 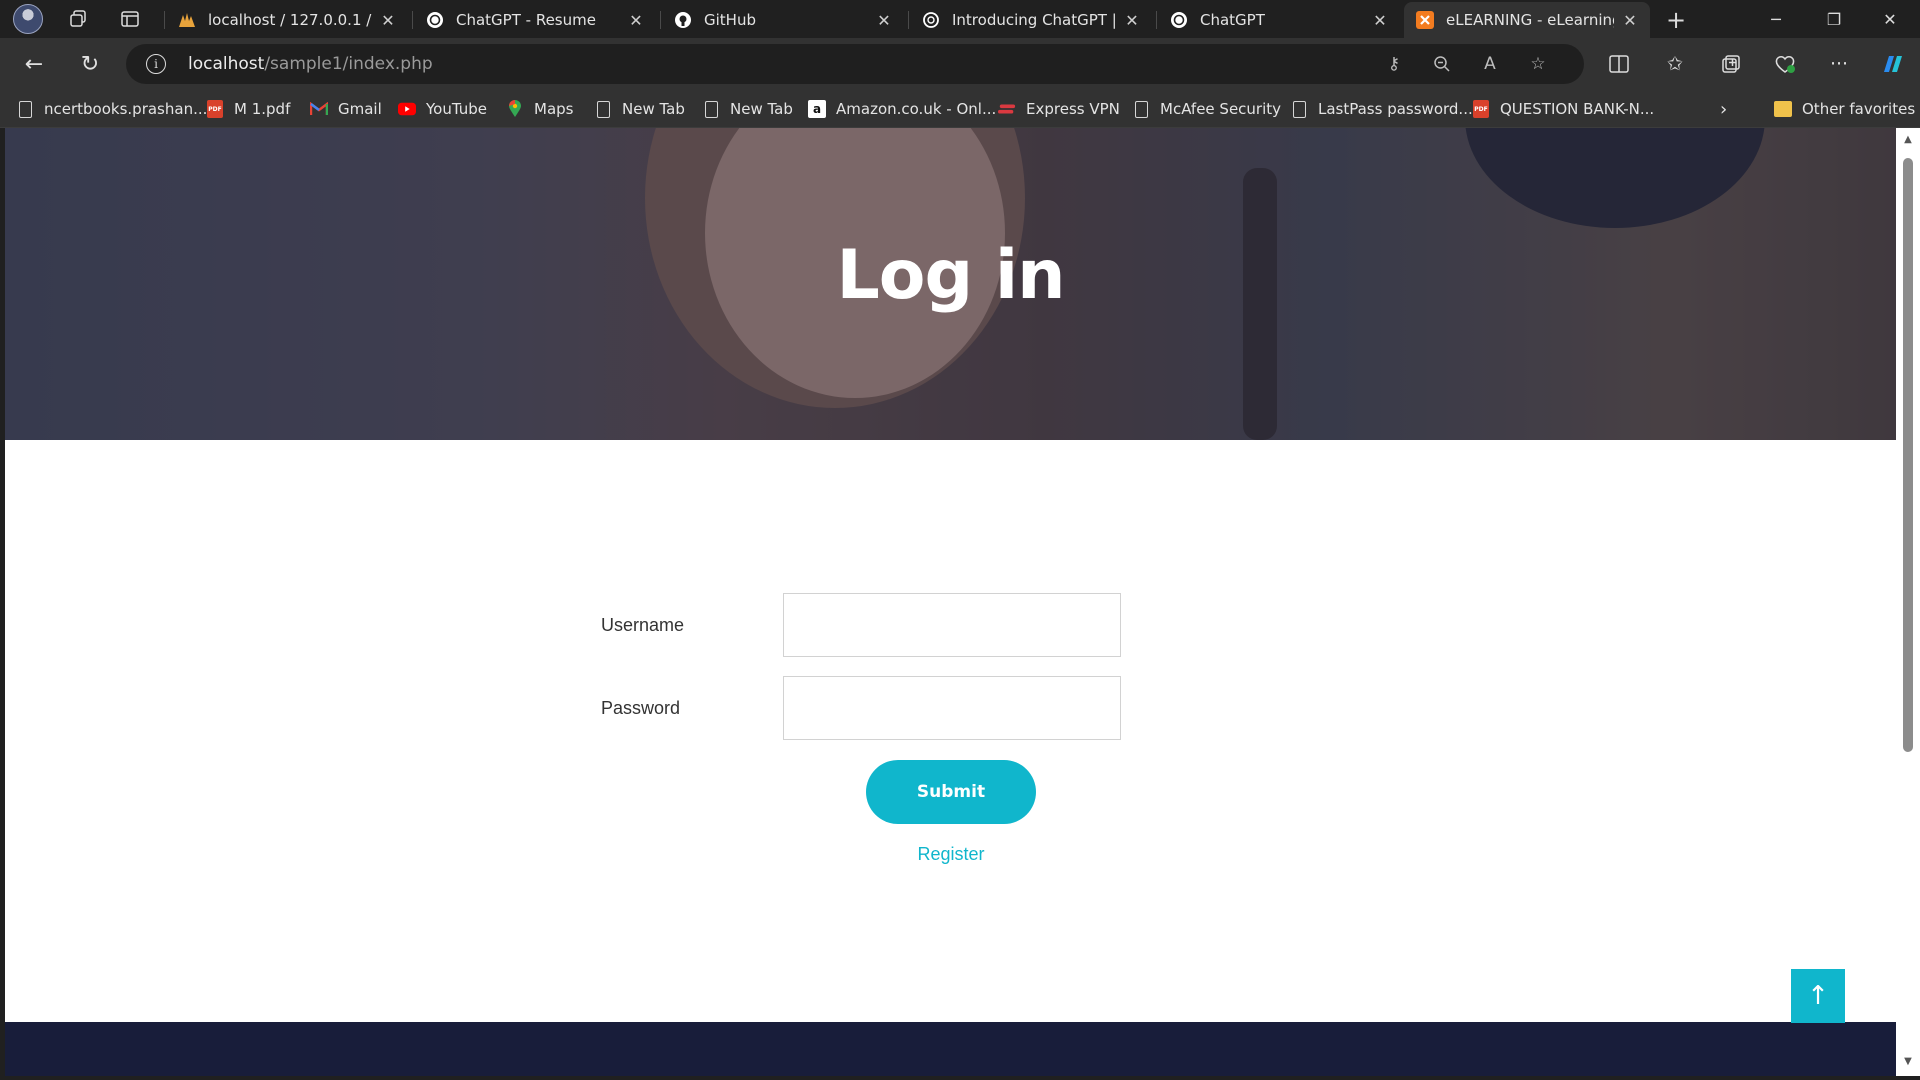 I want to click on password-input, so click(x=952, y=708).